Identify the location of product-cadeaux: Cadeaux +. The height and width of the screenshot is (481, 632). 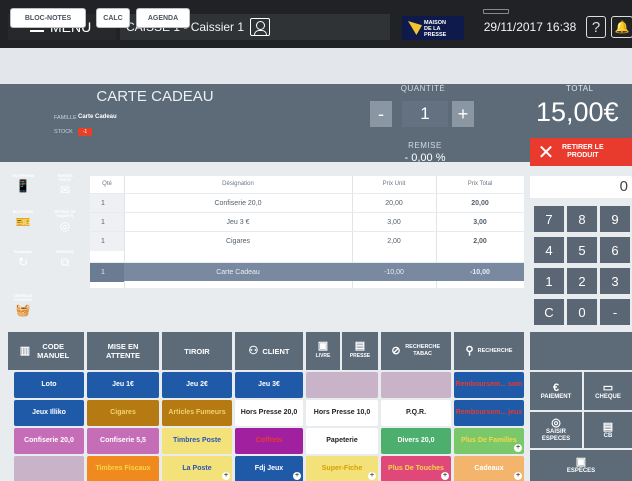
(489, 468).